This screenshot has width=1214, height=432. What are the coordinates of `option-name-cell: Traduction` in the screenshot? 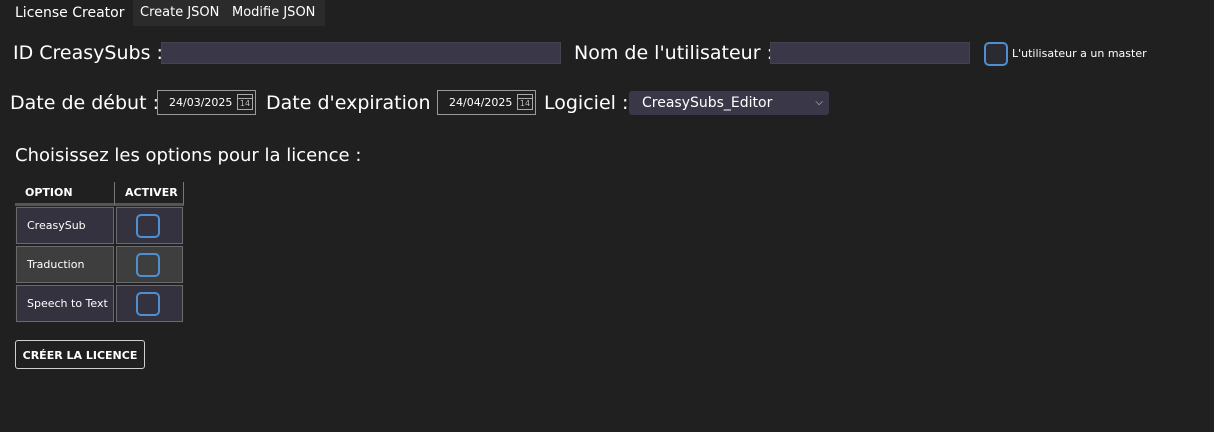 It's located at (65, 264).